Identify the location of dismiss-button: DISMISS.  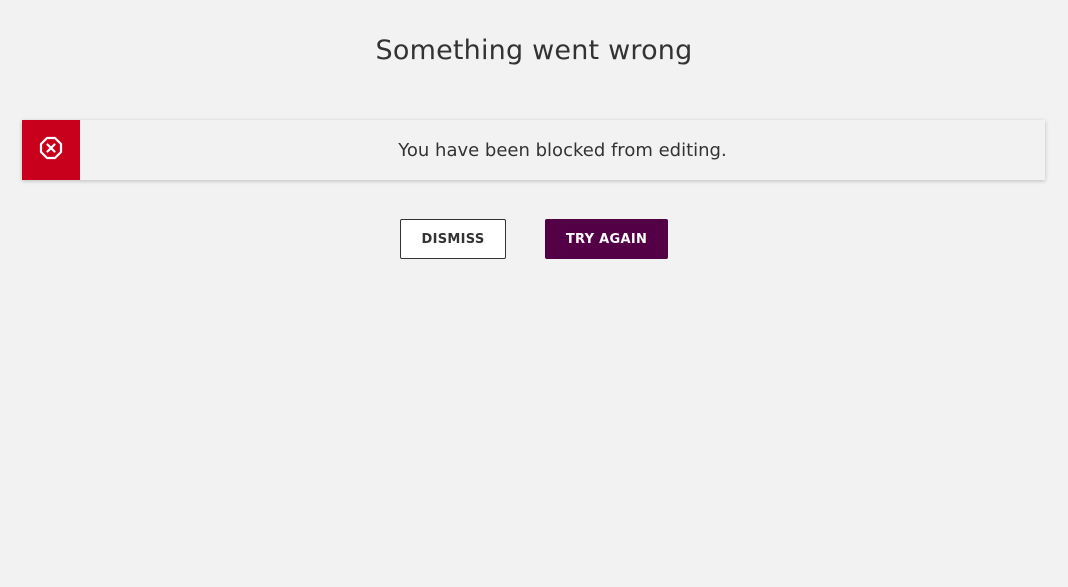
(453, 239).